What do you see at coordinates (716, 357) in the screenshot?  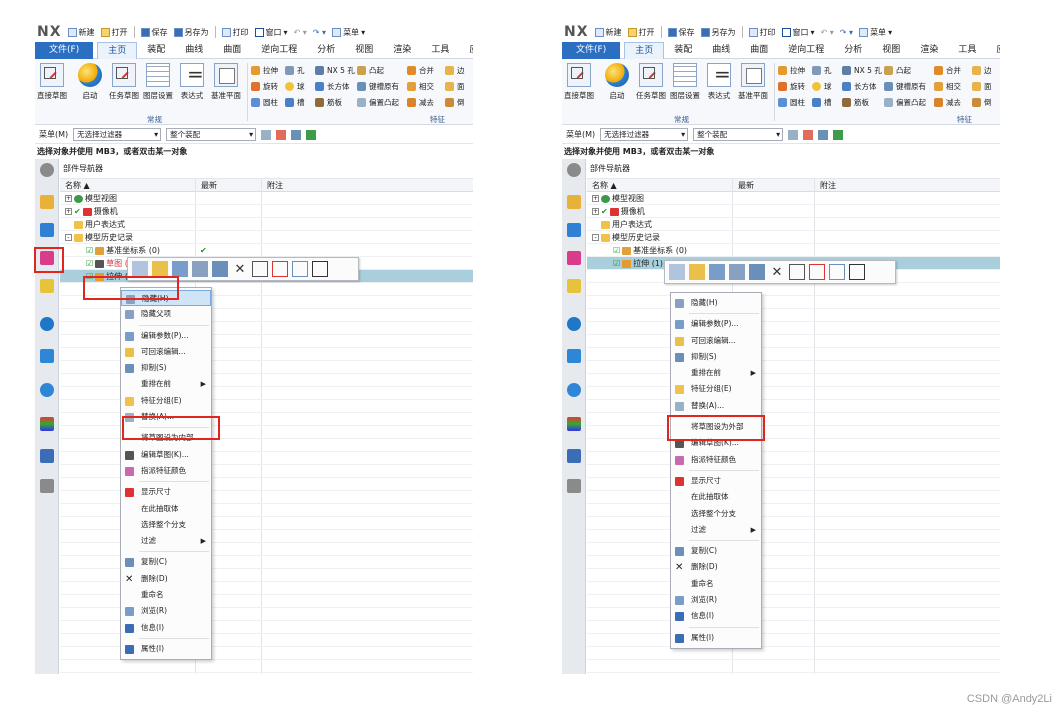 I see `menu-item: 抑制(S)` at bounding box center [716, 357].